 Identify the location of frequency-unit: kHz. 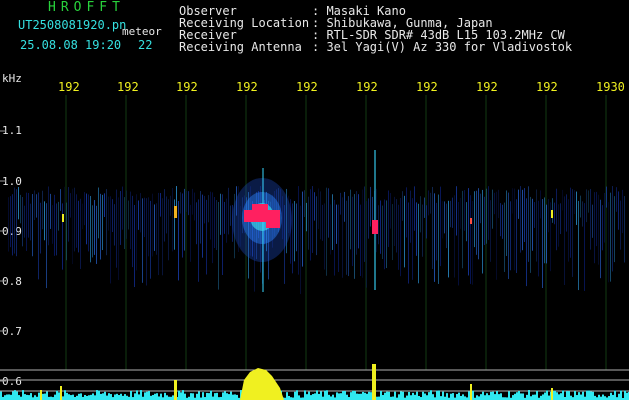
(12, 78).